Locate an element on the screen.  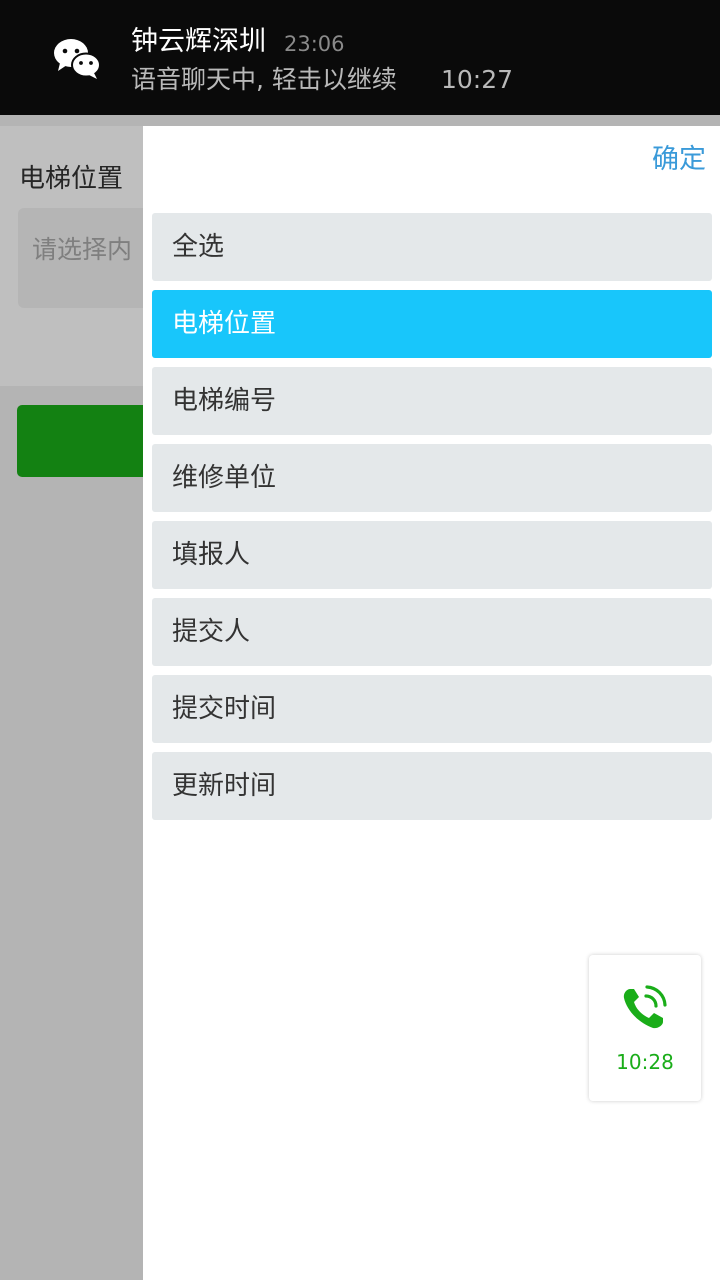
option-submitter: 提交人 is located at coordinates (432, 632).